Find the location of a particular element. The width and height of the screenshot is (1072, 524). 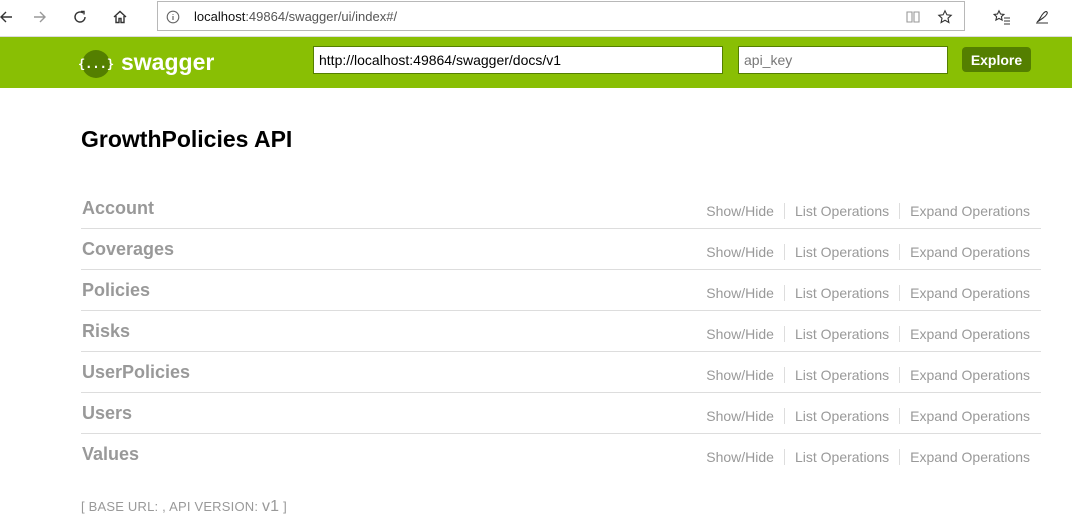

resource-name-userpolicies: UserPolicies is located at coordinates (136, 372).